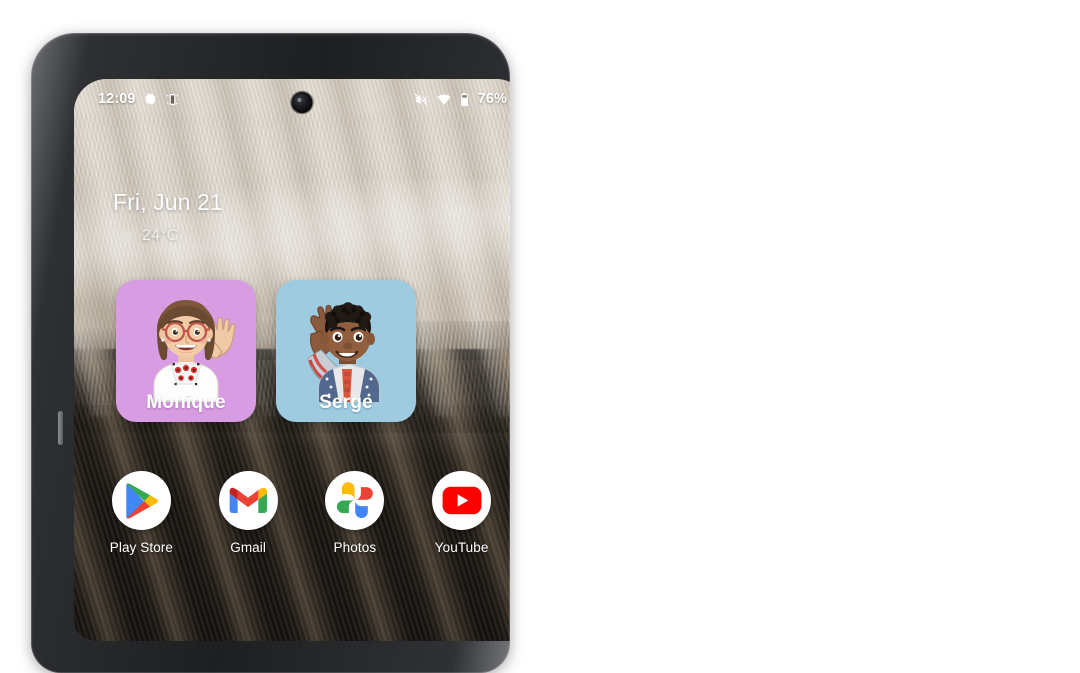 This screenshot has height=673, width=1080. What do you see at coordinates (160, 235) in the screenshot?
I see `temperature-label: 24°C` at bounding box center [160, 235].